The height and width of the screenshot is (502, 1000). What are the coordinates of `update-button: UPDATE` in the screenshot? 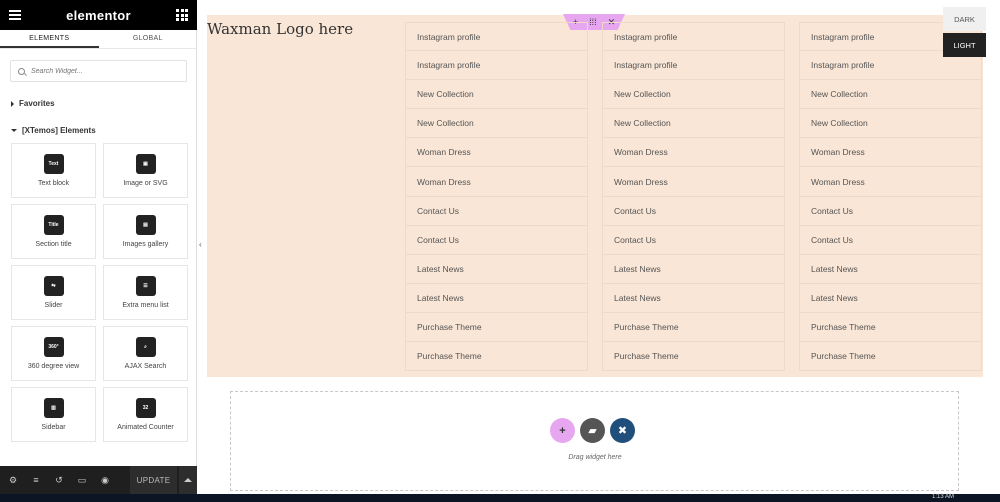 It's located at (153, 480).